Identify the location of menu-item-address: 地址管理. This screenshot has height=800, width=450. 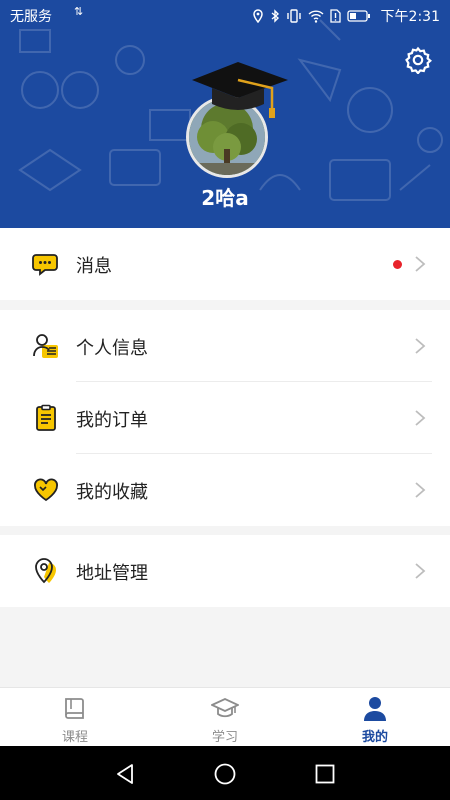
(225, 571).